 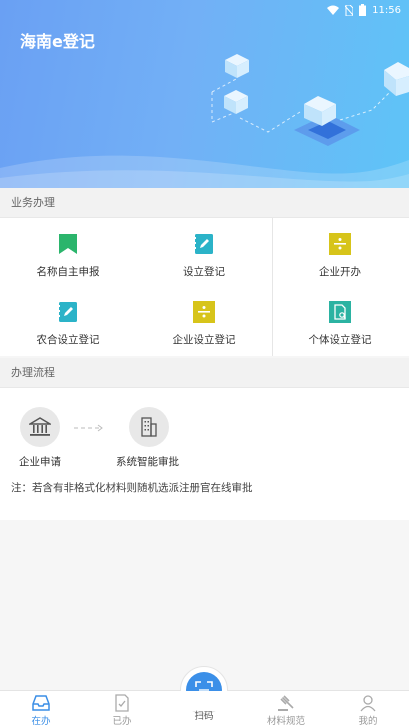 I want to click on inbox-icon, so click(x=41, y=703).